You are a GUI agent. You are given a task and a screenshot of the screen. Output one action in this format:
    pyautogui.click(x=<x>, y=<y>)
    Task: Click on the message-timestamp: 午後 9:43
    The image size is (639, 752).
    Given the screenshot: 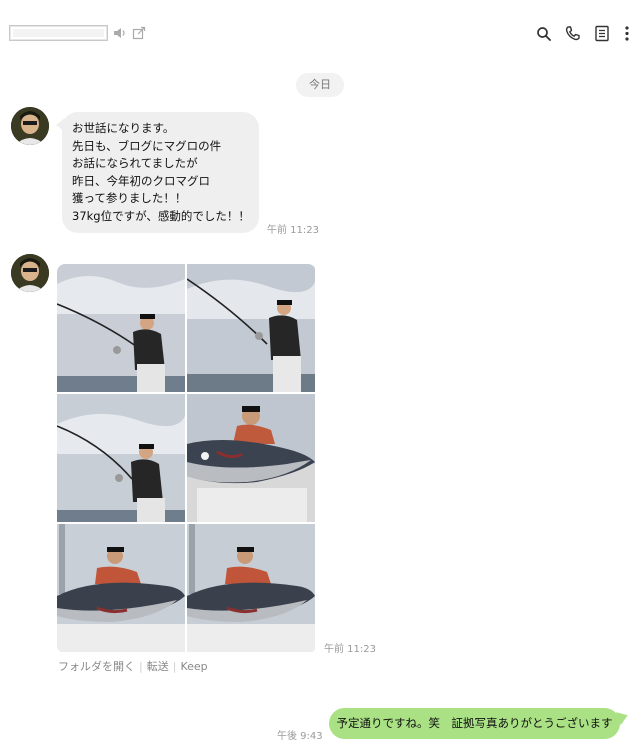 What is the action you would take?
    pyautogui.click(x=300, y=736)
    